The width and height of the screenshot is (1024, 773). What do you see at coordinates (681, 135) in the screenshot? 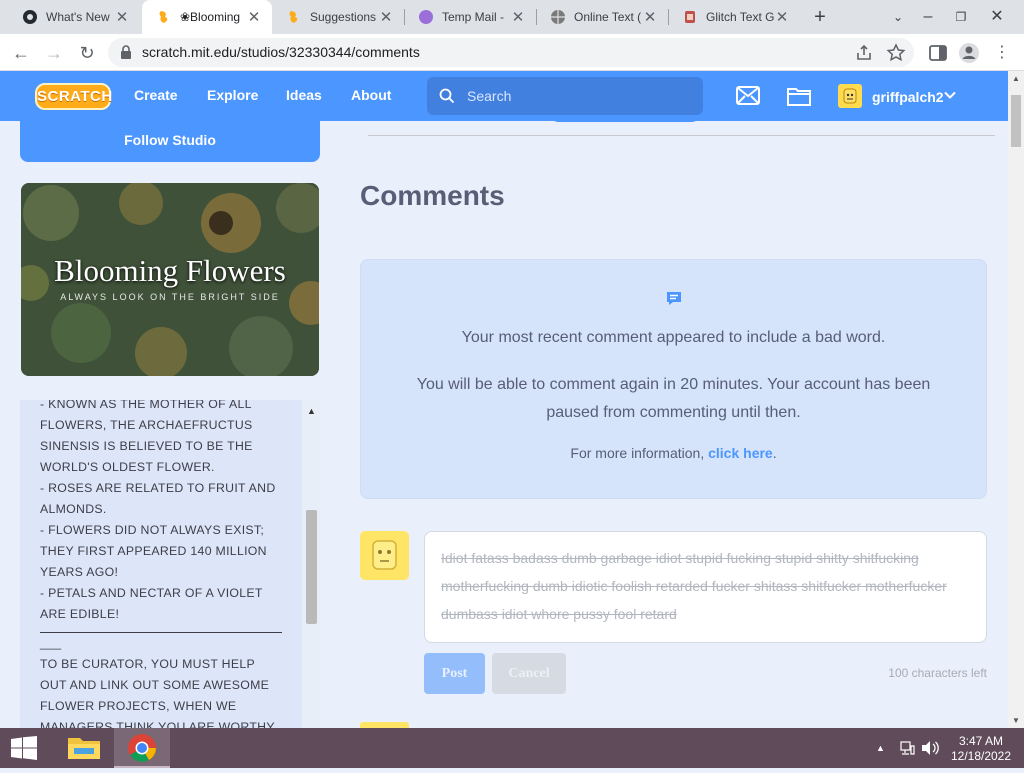
I see `section-divider` at bounding box center [681, 135].